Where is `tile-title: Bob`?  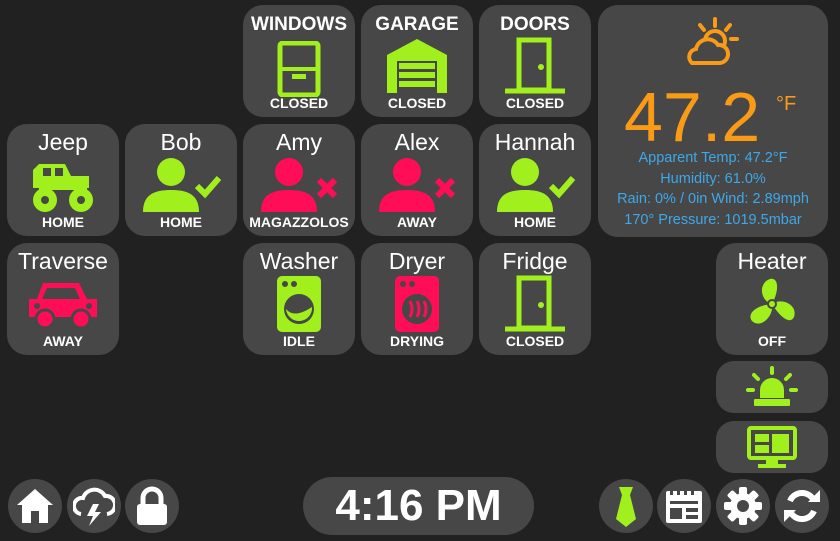 tile-title: Bob is located at coordinates (181, 142).